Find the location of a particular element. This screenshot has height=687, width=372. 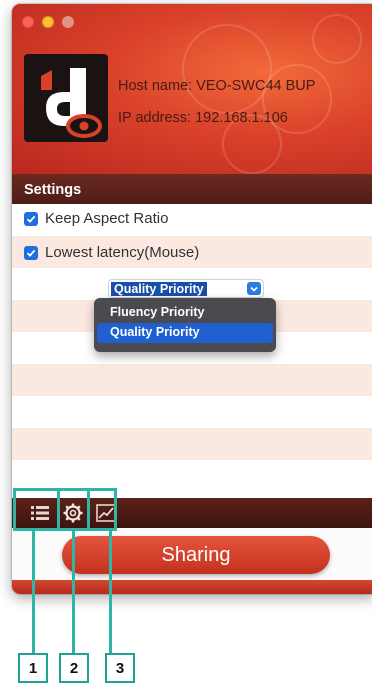

priority-option-quality: Quality Priority is located at coordinates (185, 333).